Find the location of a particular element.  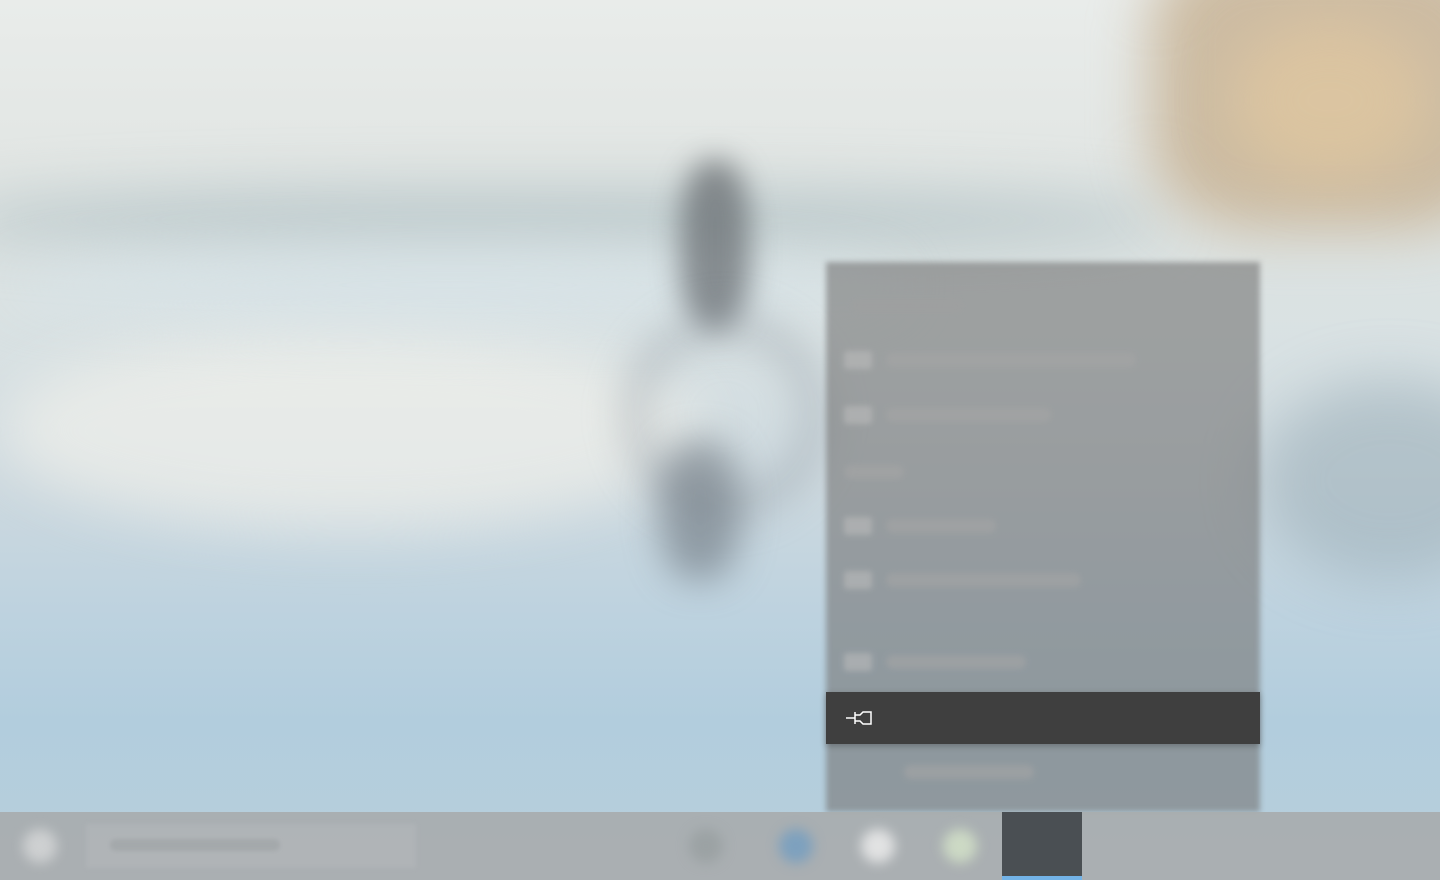

search-input is located at coordinates (251, 846).